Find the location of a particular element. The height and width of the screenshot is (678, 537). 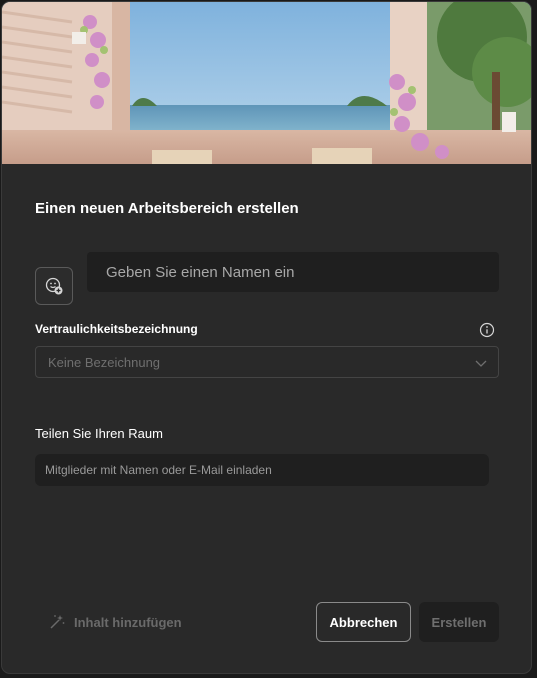

sensitivity-label-title: Vertraulichkeitsbezeichnung is located at coordinates (116, 329).